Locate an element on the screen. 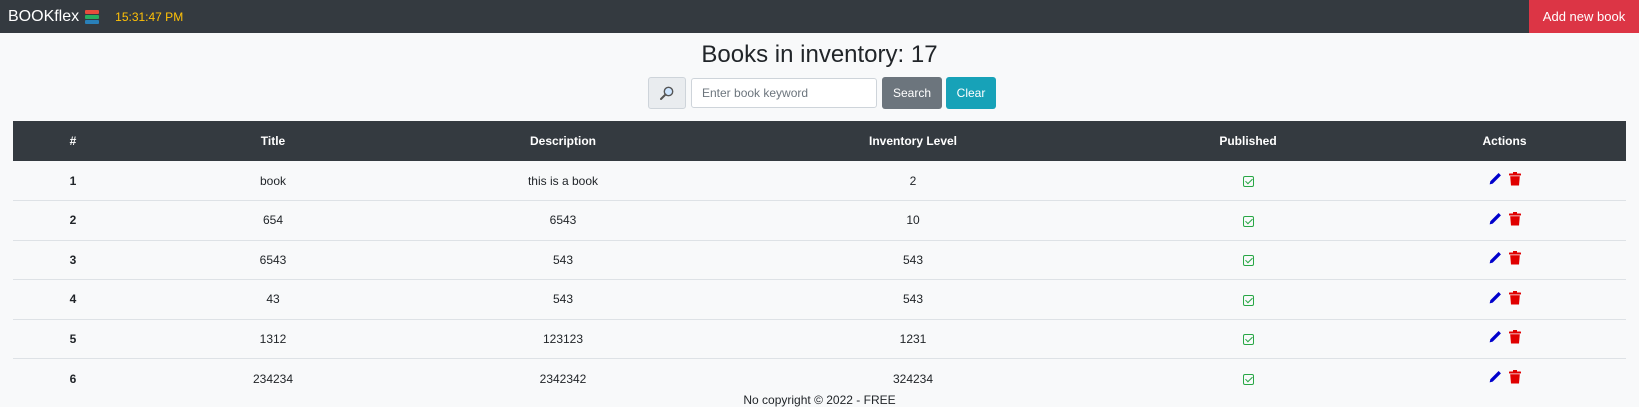 The image size is (1639, 407). header-published: Published is located at coordinates (1248, 141).